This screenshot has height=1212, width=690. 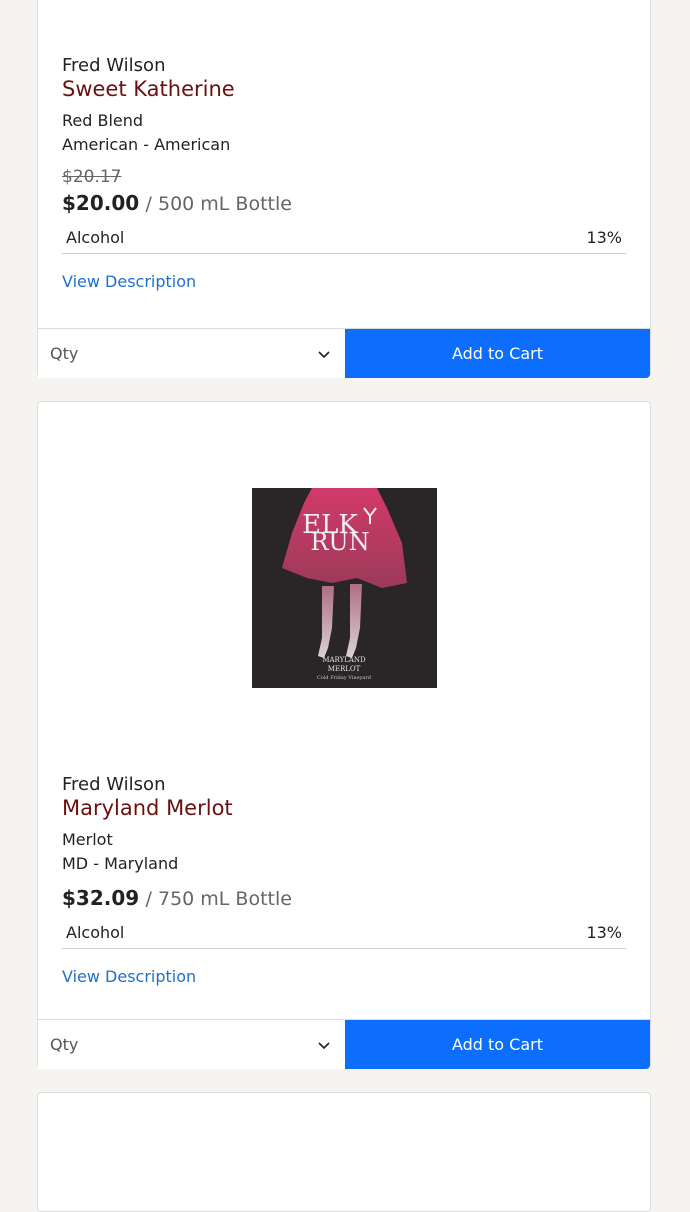 What do you see at coordinates (344, 1152) in the screenshot?
I see `product-card` at bounding box center [344, 1152].